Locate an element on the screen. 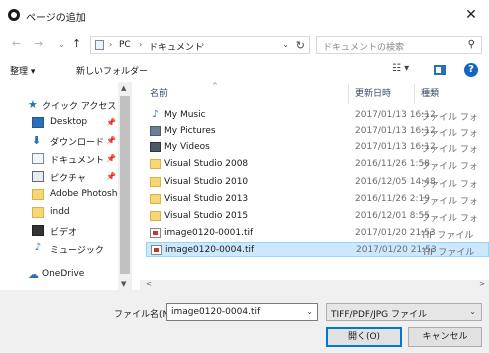  sidebar-item-label: ビデオ is located at coordinates (64, 233).